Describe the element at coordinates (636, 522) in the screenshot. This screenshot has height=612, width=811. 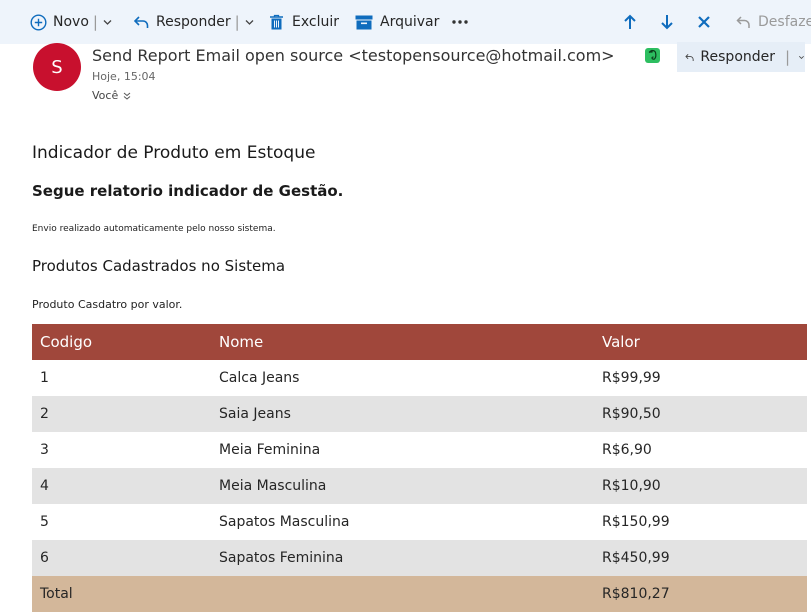
I see `cell-valor: R$150,99` at that location.